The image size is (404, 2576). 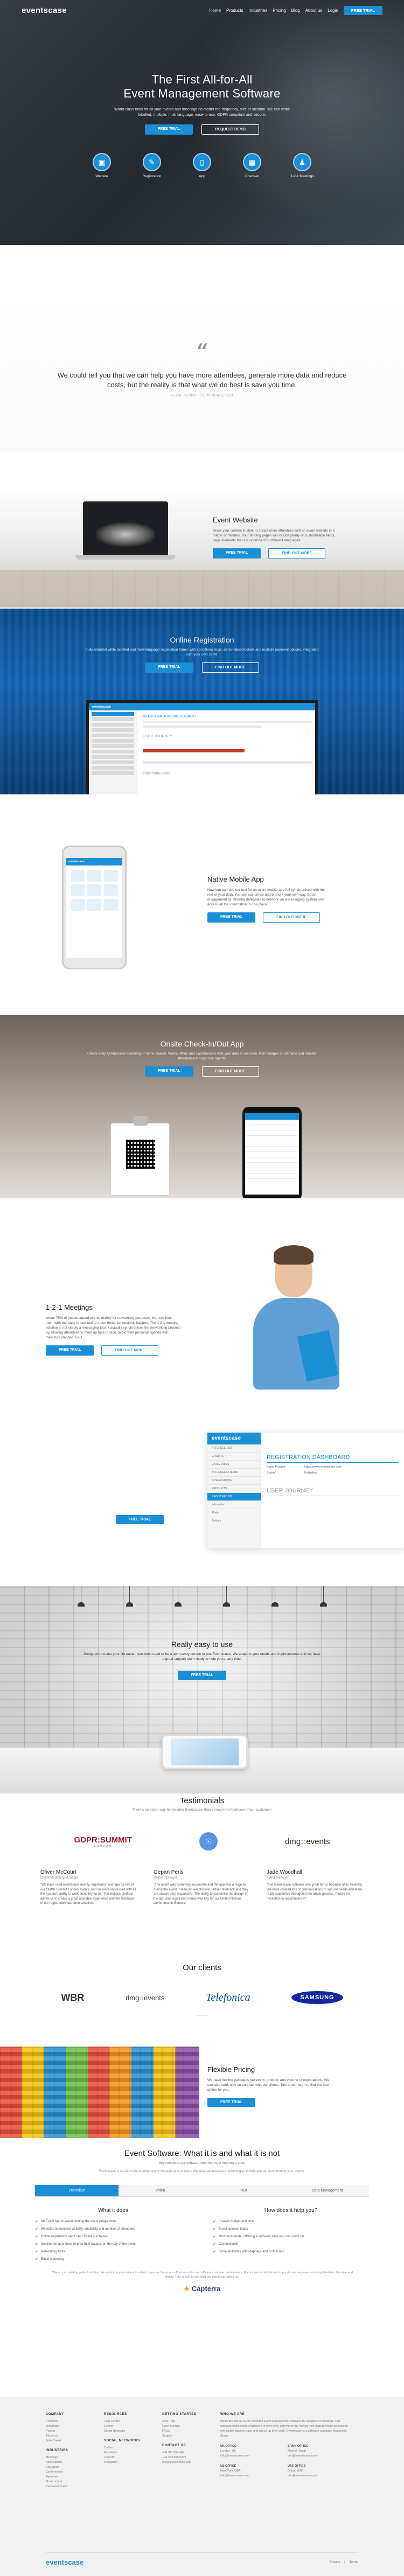 I want to click on footer-contact-item: +34 911 867 449, so click(x=183, y=2453).